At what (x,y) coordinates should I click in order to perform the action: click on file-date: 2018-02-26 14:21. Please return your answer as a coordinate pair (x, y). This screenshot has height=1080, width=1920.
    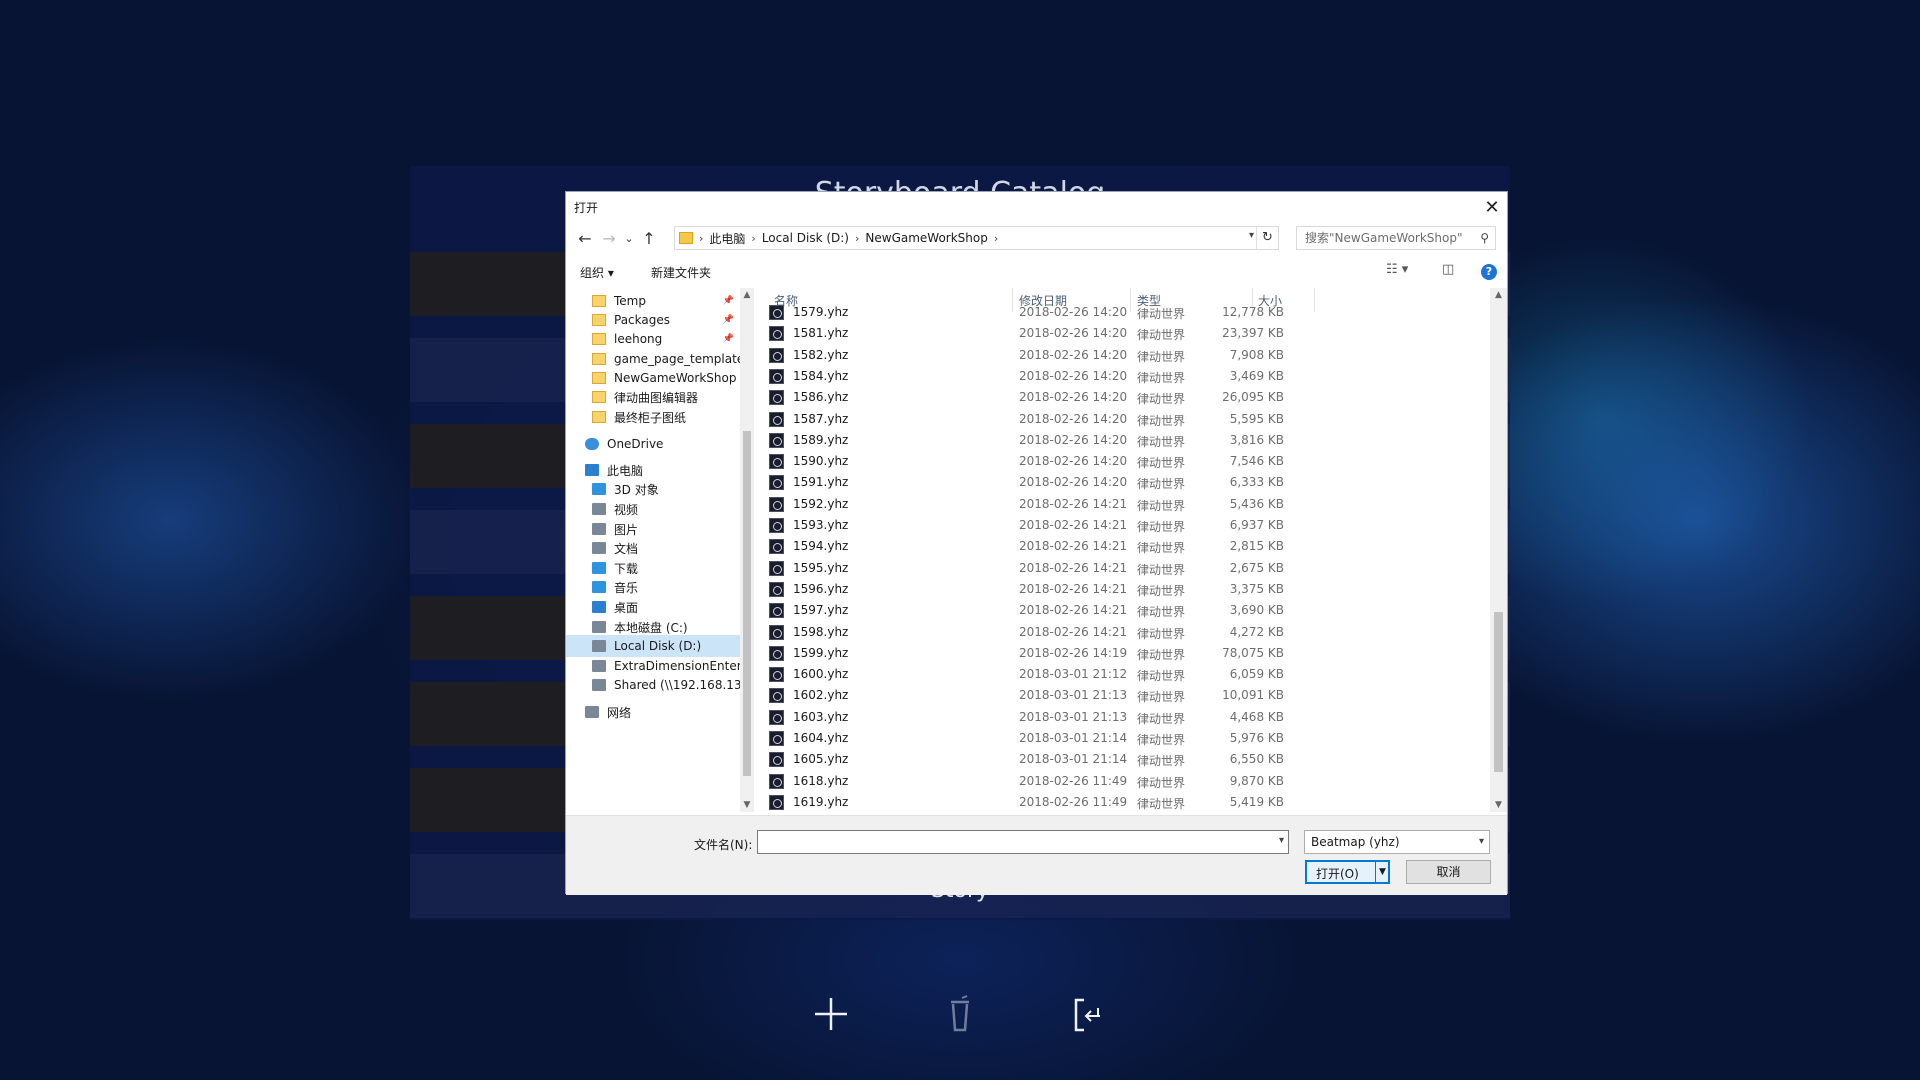
    Looking at the image, I should click on (1073, 631).